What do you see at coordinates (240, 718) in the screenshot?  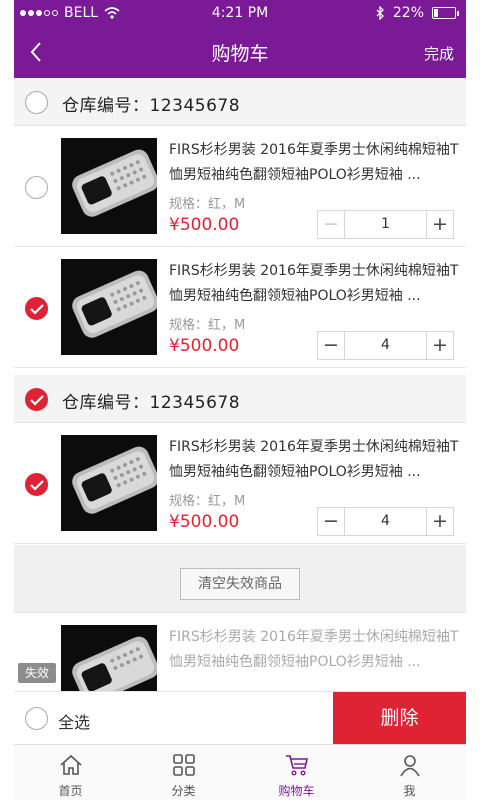 I see `cart-action-bar: 全选 删除` at bounding box center [240, 718].